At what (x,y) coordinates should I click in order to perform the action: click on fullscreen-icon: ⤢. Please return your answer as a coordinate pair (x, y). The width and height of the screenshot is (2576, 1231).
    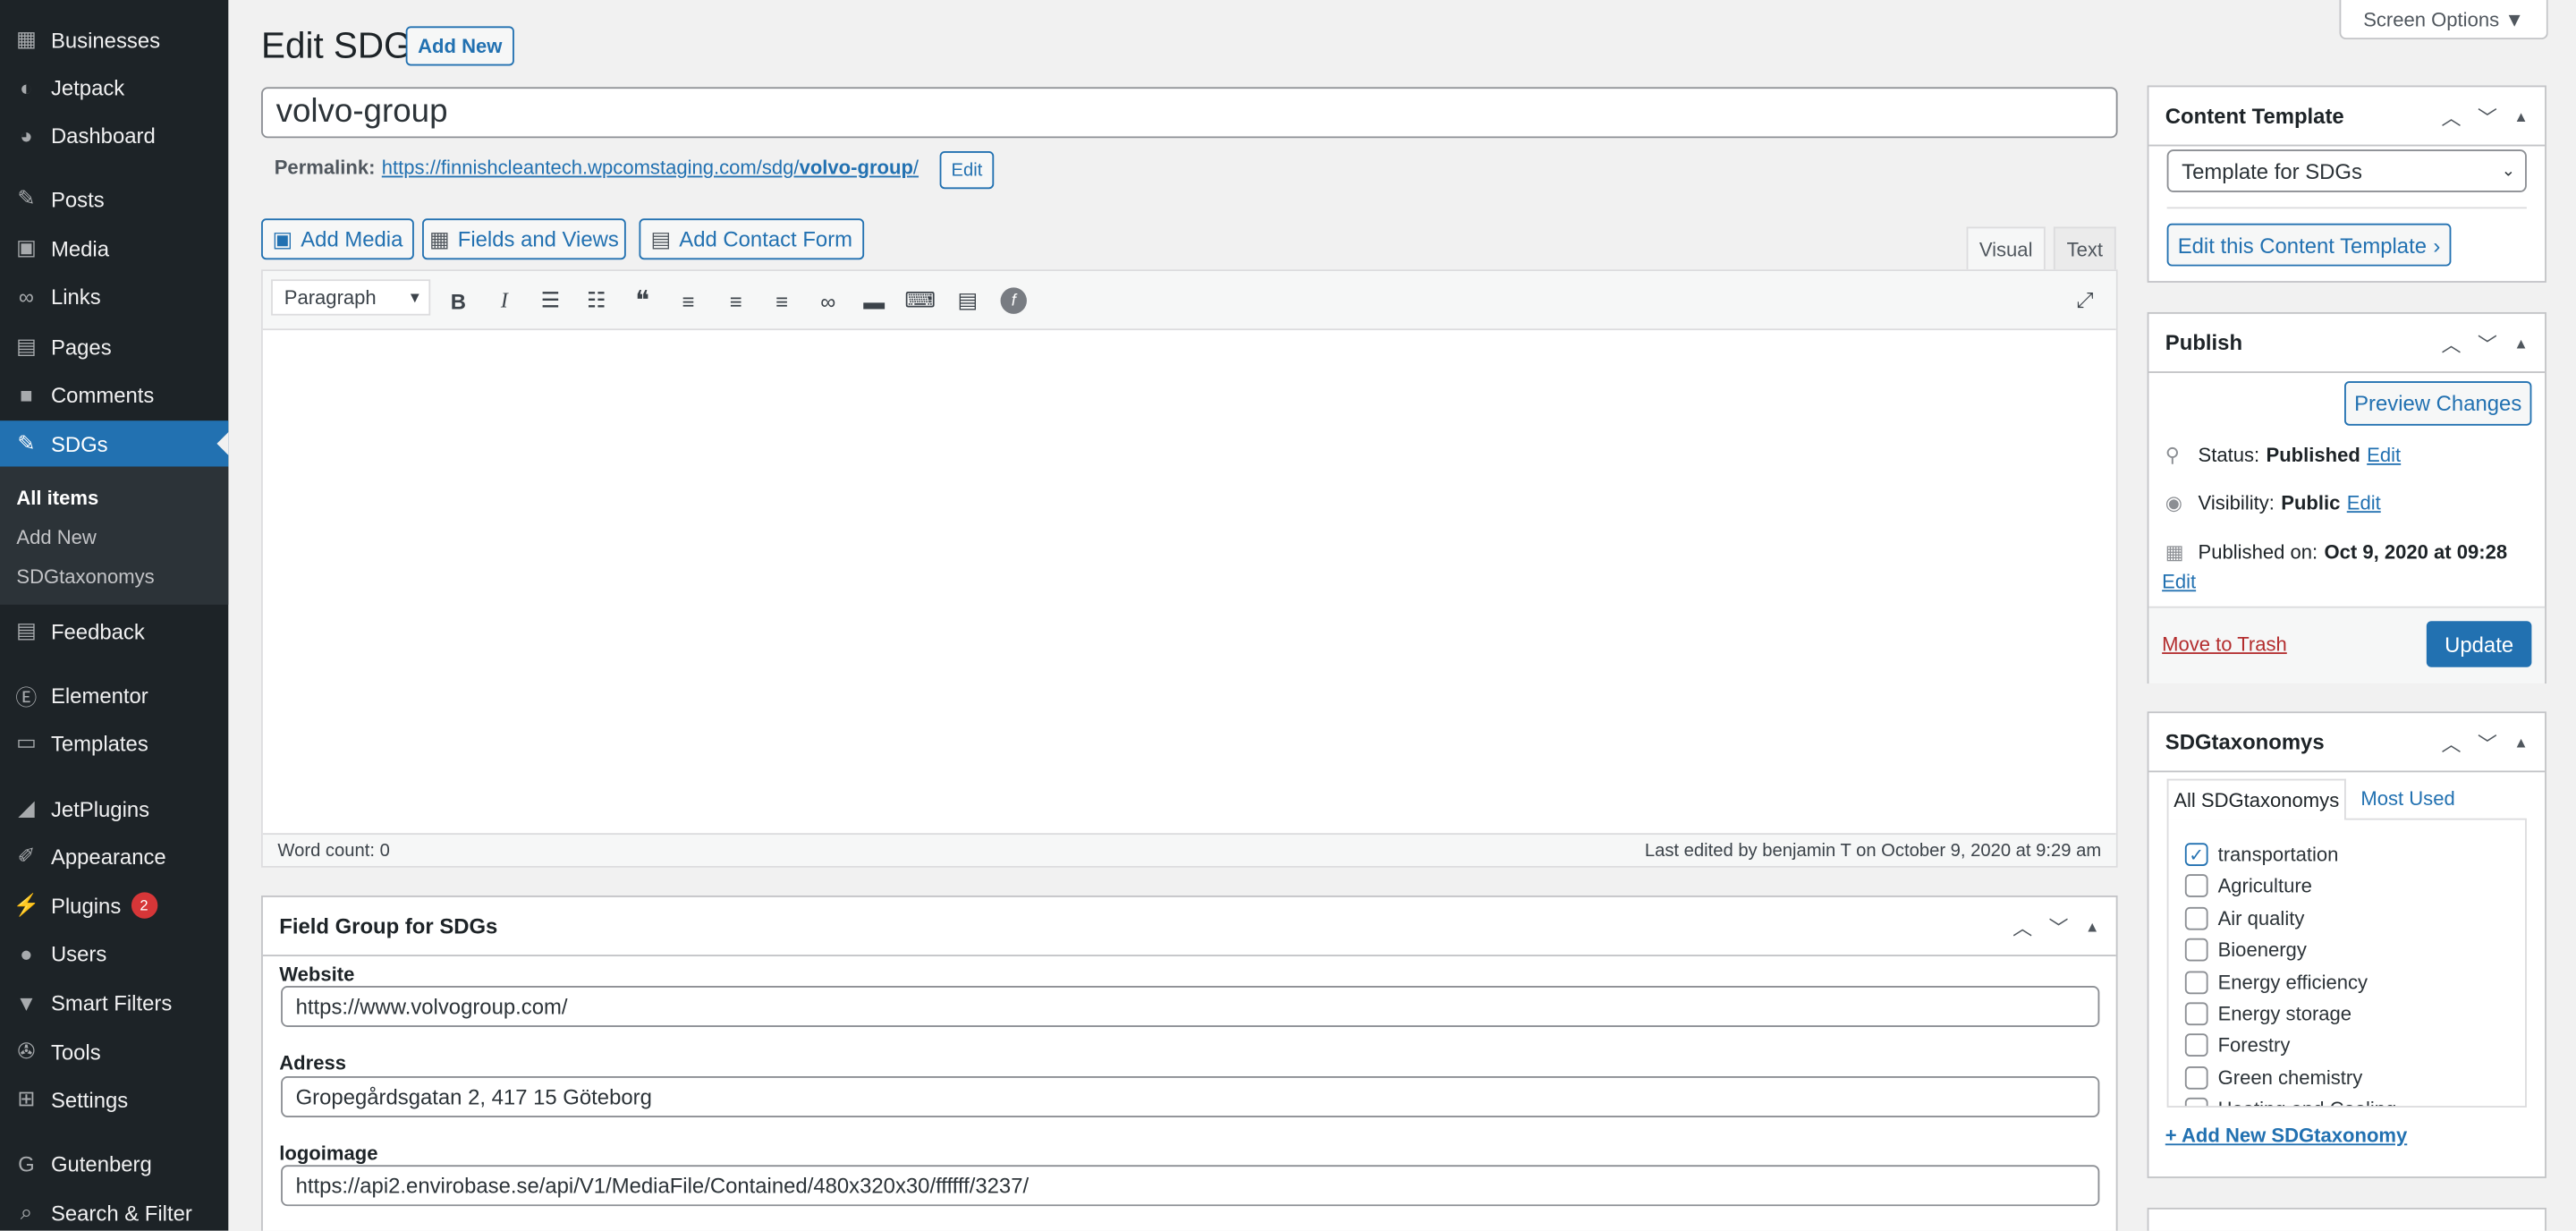
    Looking at the image, I should click on (2084, 300).